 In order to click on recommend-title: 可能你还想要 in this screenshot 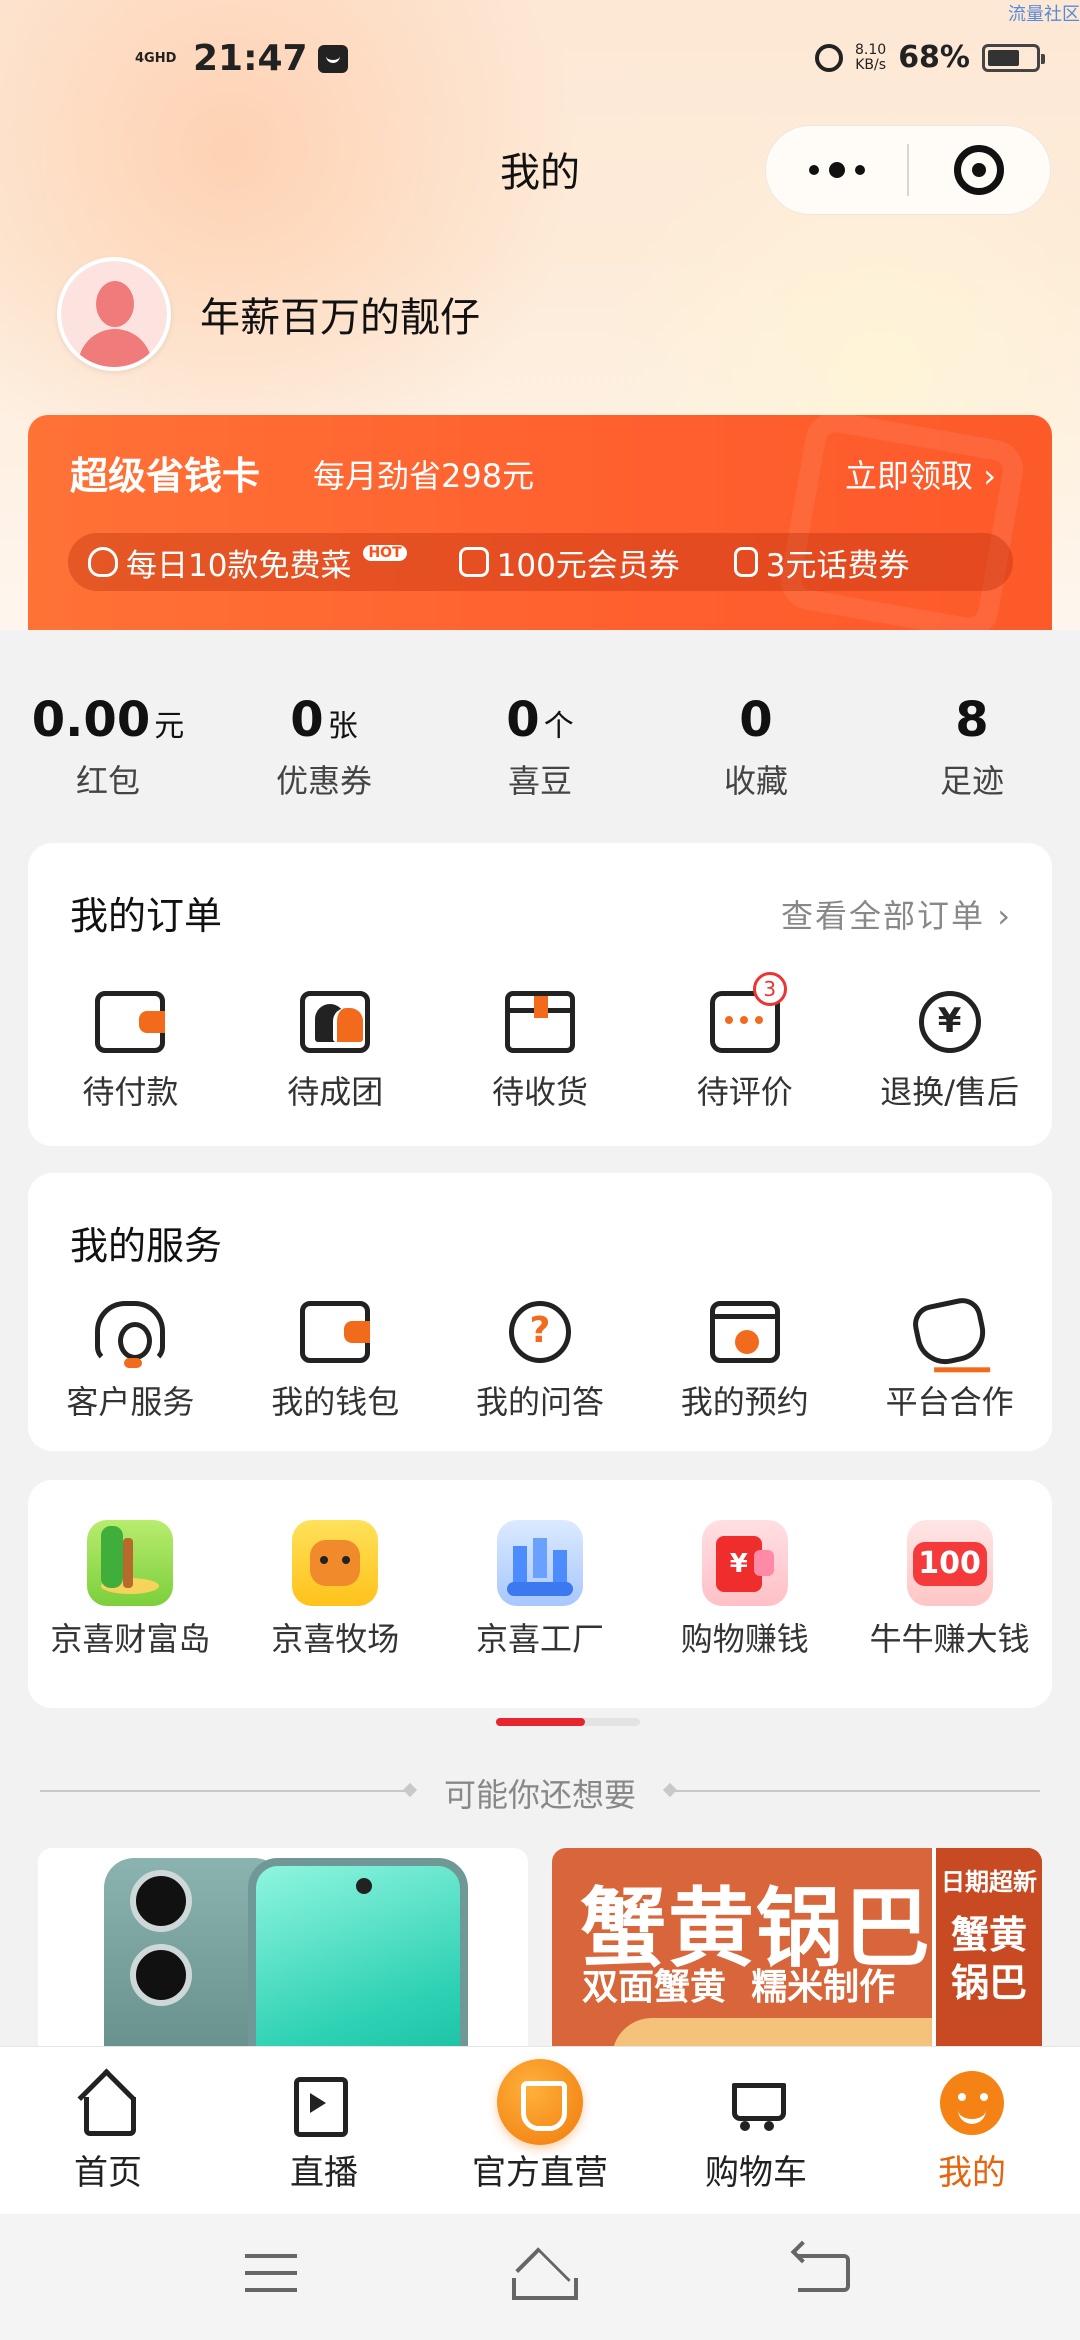, I will do `click(539, 1795)`.